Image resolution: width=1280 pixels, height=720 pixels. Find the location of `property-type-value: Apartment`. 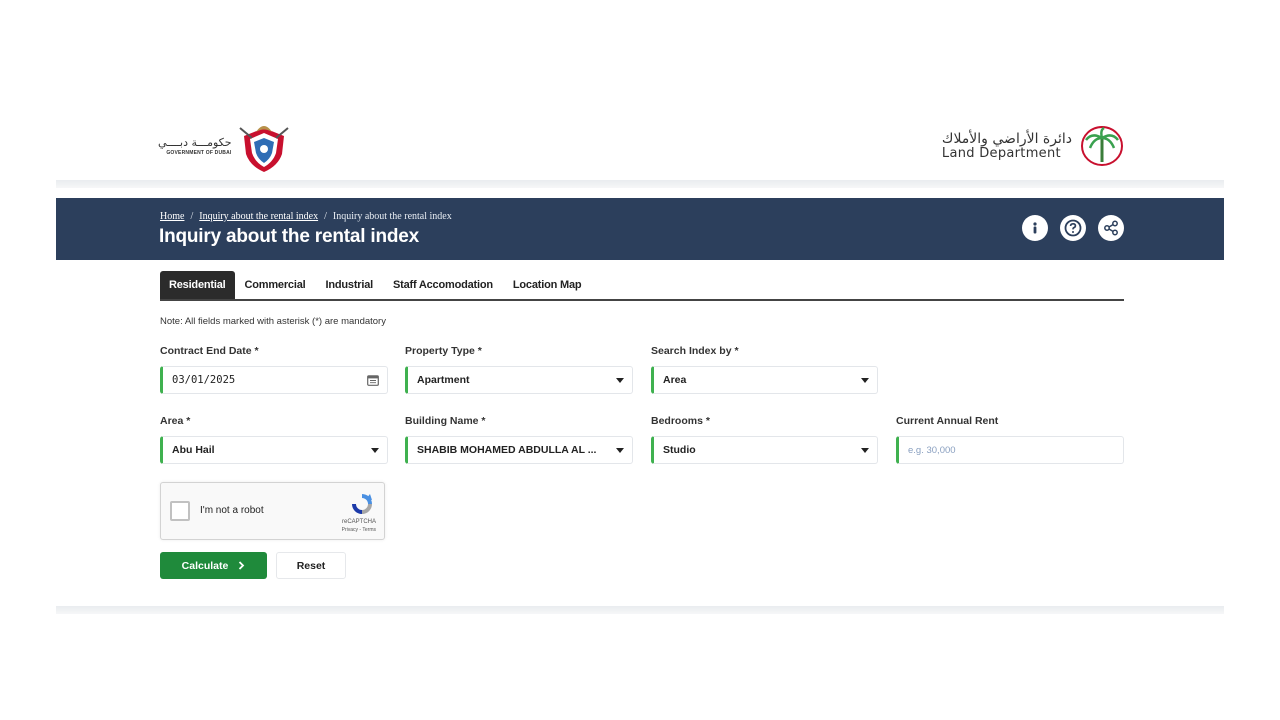

property-type-value: Apartment is located at coordinates (443, 380).